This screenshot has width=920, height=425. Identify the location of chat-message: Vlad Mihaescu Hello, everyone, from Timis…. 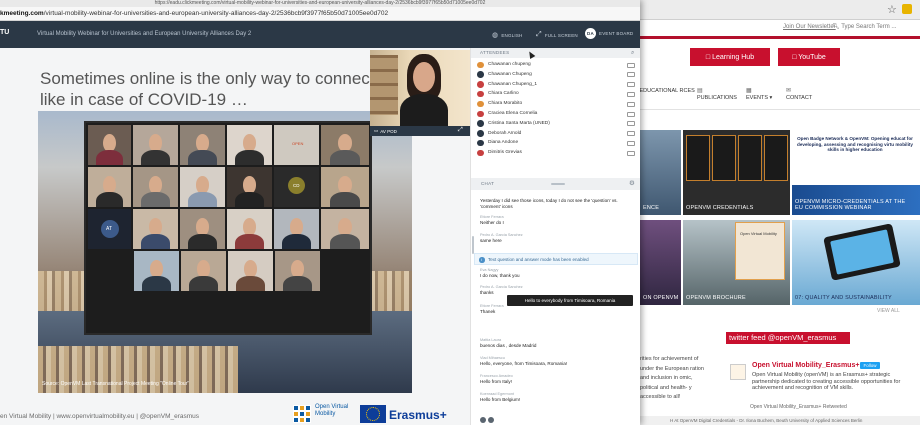
(555, 361).